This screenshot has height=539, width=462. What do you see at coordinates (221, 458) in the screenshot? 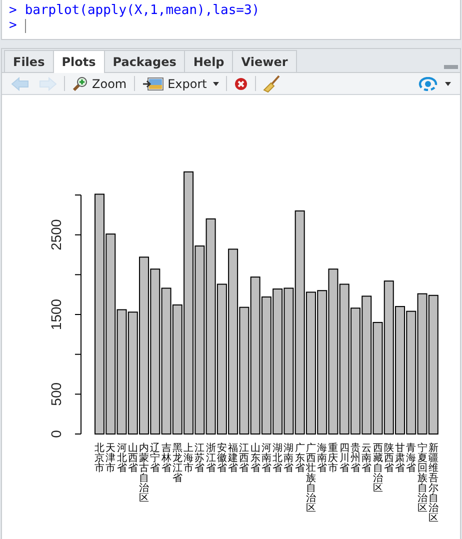
I see `category-label: 安徽省` at bounding box center [221, 458].